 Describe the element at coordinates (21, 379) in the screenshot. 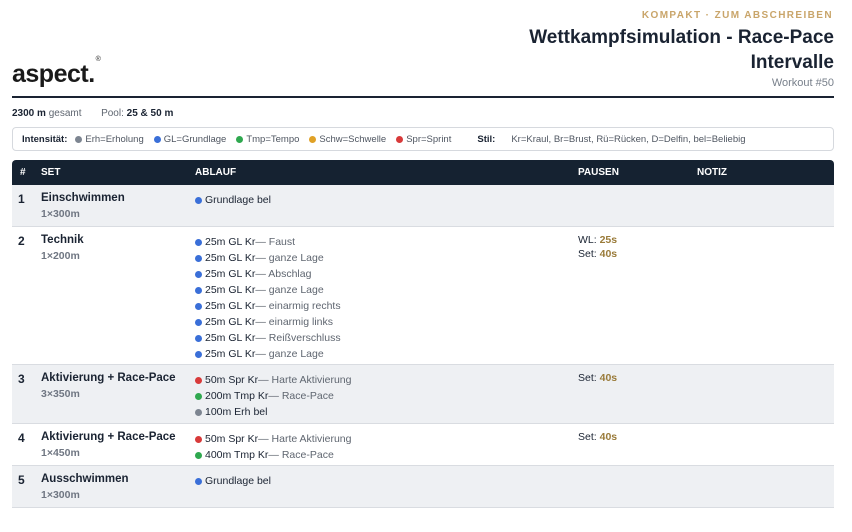

I see `set-number: 3` at that location.